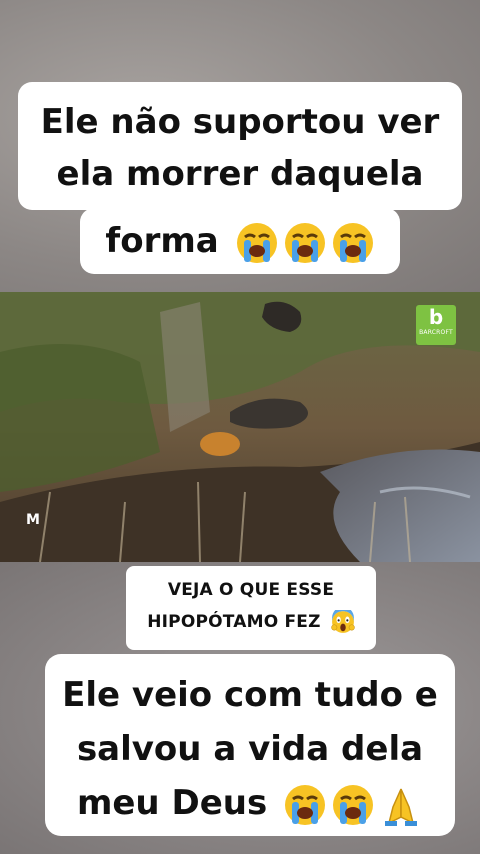 This screenshot has height=854, width=480. I want to click on top-caption-line-1: Ele não suportou ver, so click(240, 122).